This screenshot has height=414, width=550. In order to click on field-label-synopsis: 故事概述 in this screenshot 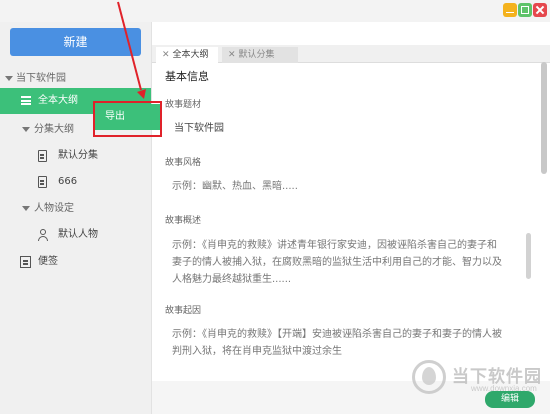, I will do `click(183, 221)`.